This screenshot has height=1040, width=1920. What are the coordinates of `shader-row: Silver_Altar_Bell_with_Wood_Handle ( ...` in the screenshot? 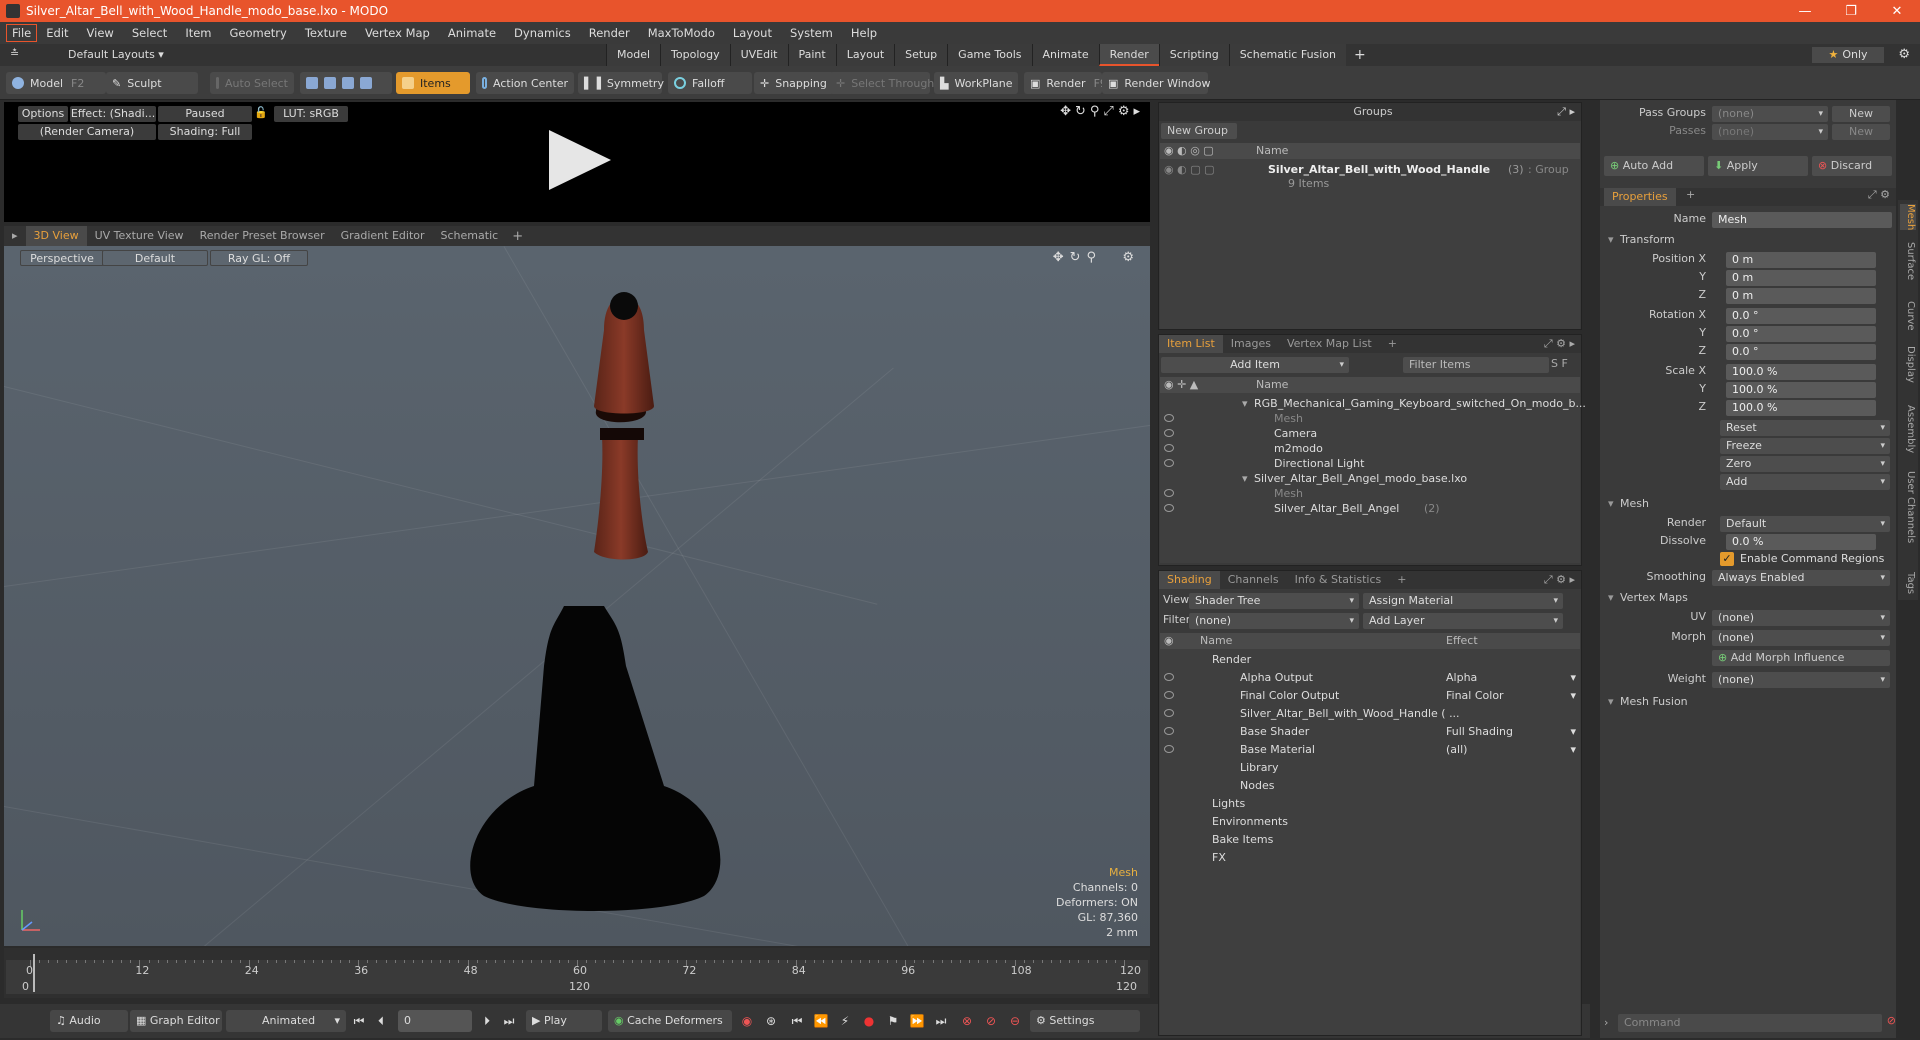 It's located at (1370, 714).